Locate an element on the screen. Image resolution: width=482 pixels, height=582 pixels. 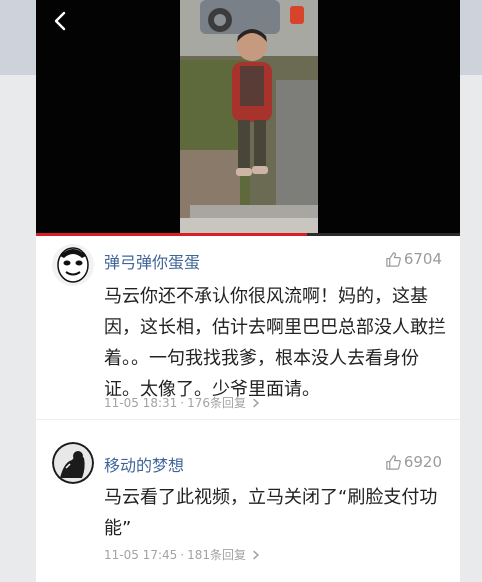
back-chevron-icon is located at coordinates (61, 21).